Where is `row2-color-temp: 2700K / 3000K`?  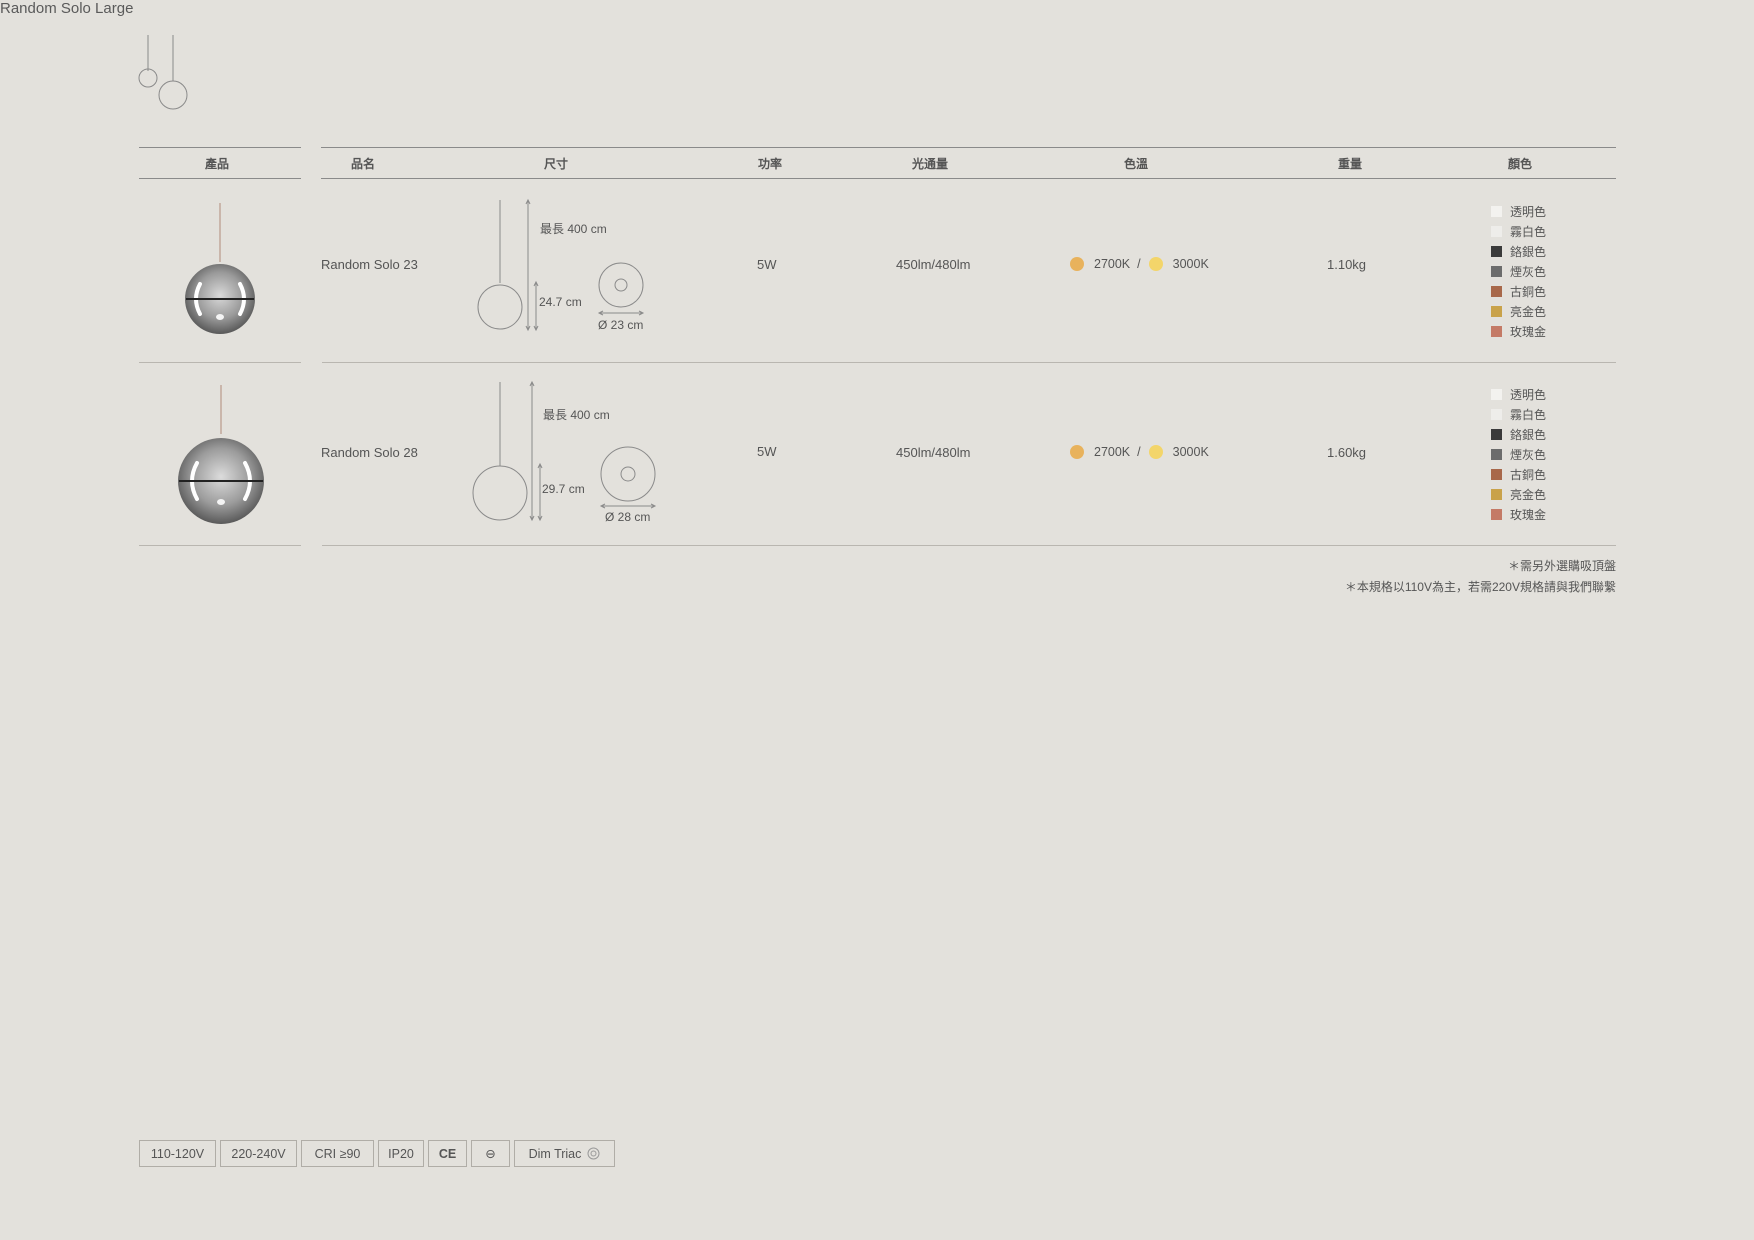
row2-color-temp: 2700K / 3000K is located at coordinates (1139, 452).